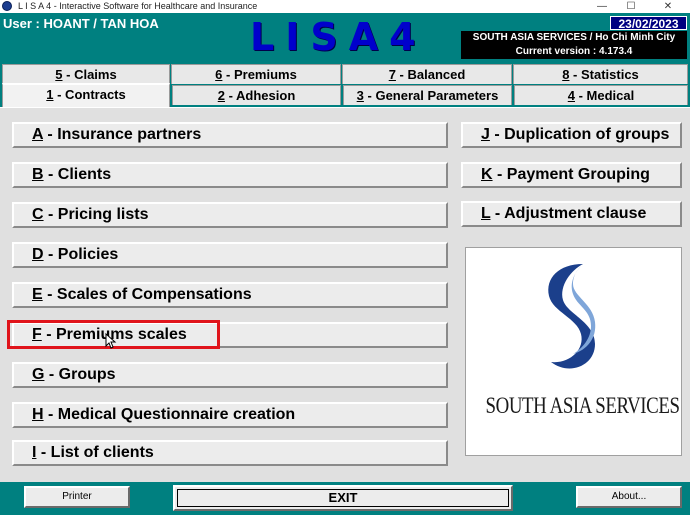  I want to click on pricing-lists-button: C - Pricing lists, so click(230, 215).